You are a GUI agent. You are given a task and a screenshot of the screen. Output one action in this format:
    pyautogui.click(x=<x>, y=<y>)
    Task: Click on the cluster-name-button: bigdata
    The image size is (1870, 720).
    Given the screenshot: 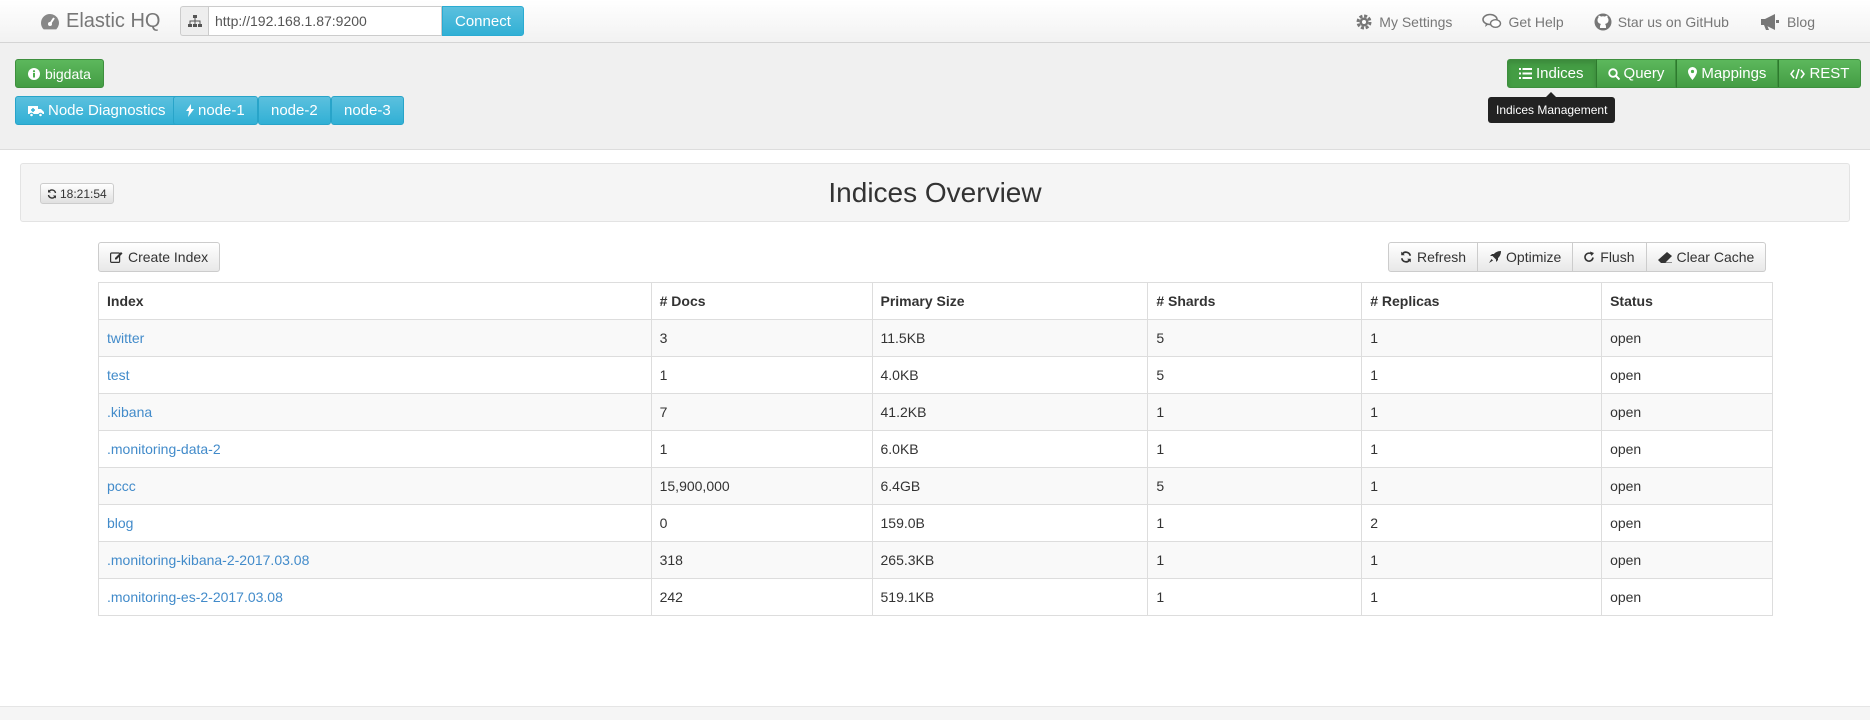 What is the action you would take?
    pyautogui.click(x=59, y=73)
    